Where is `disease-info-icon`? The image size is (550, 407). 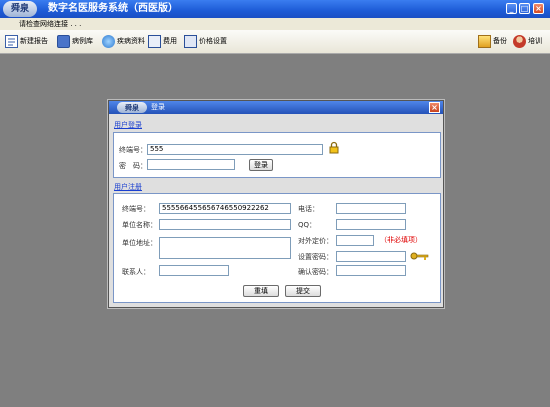 disease-info-icon is located at coordinates (108, 41).